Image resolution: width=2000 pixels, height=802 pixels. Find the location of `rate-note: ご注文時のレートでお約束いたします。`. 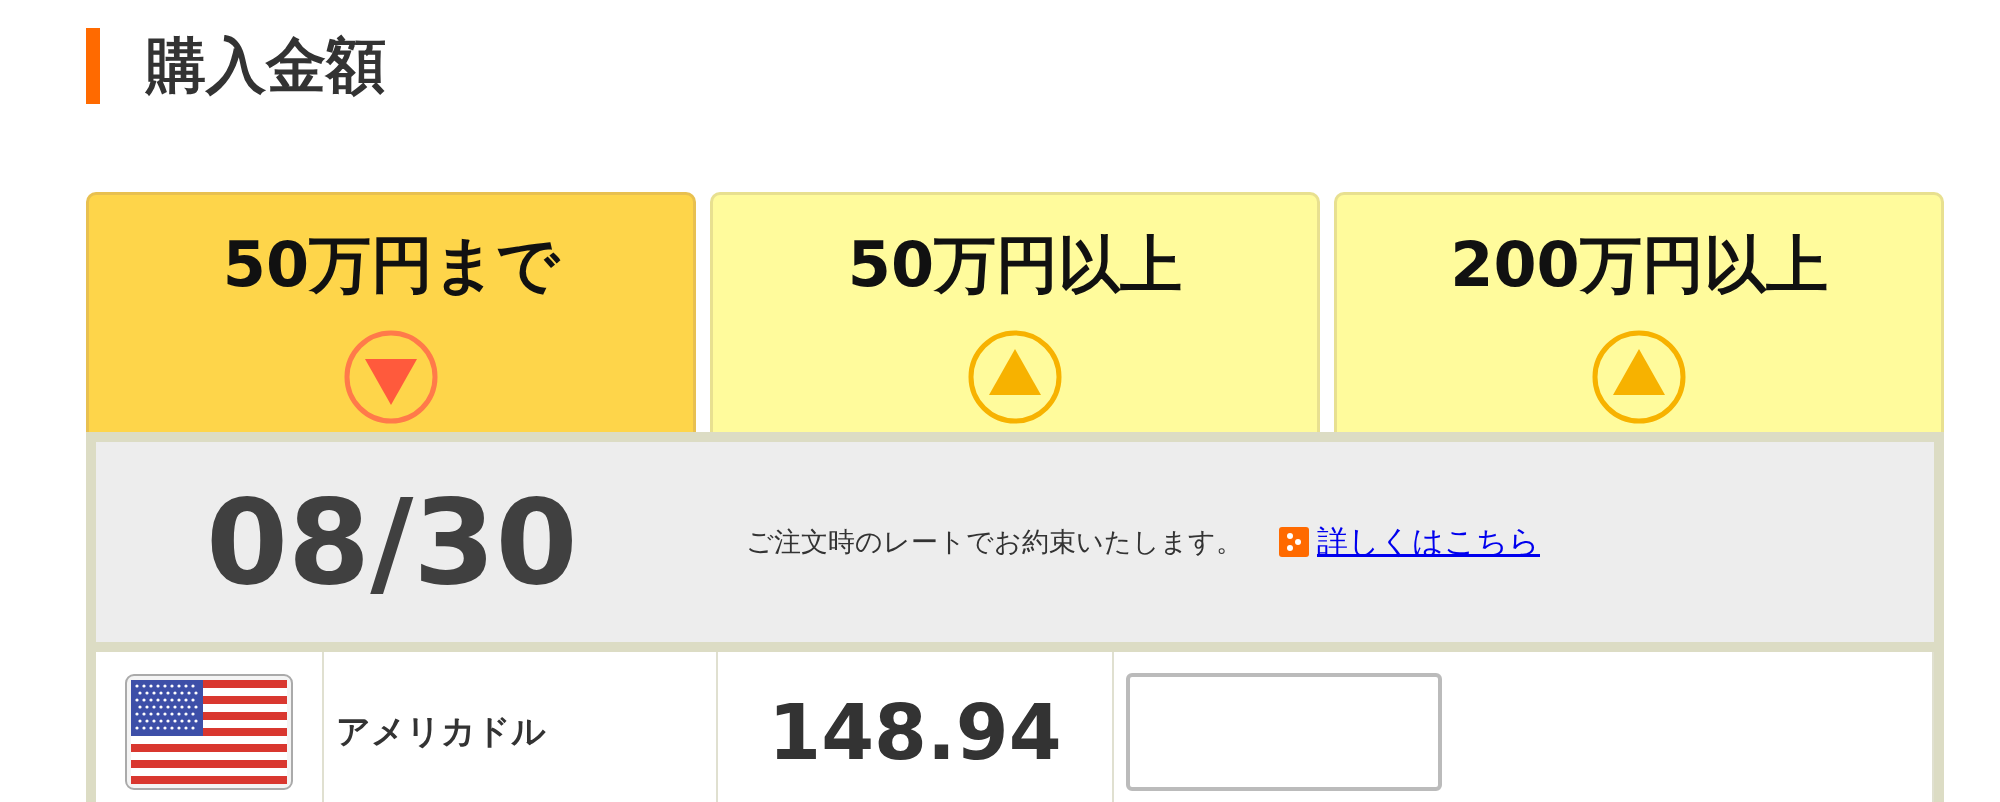

rate-note: ご注文時のレートでお約束いたします。 is located at coordinates (994, 542).